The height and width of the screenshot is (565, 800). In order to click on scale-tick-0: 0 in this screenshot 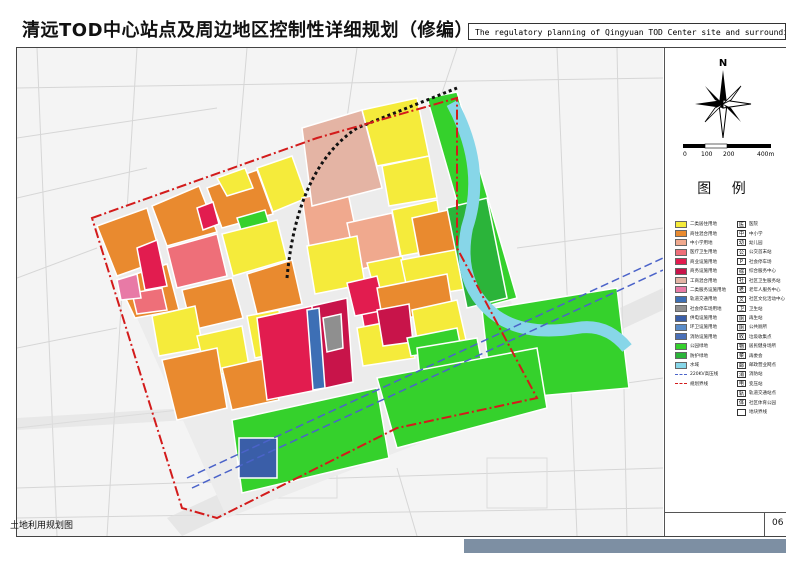, I will do `click(685, 154)`.